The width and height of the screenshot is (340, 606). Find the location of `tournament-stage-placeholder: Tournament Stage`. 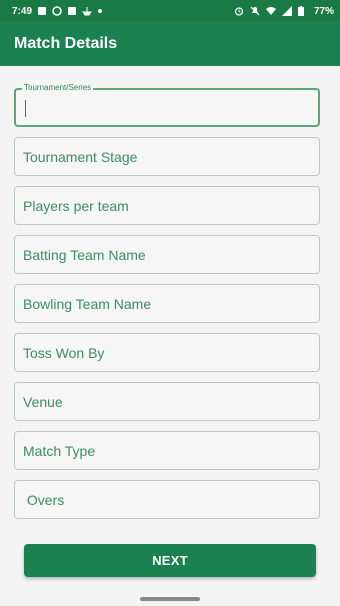

tournament-stage-placeholder: Tournament Stage is located at coordinates (80, 156).